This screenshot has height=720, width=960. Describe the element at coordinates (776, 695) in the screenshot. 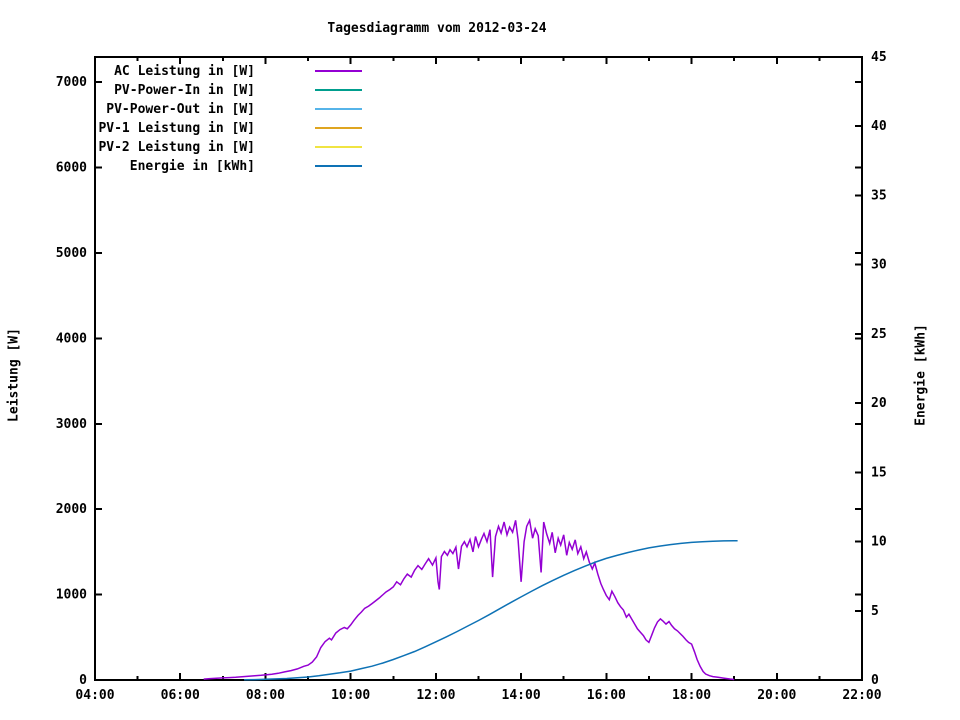

I see `x-tick-label: 20:00` at that location.